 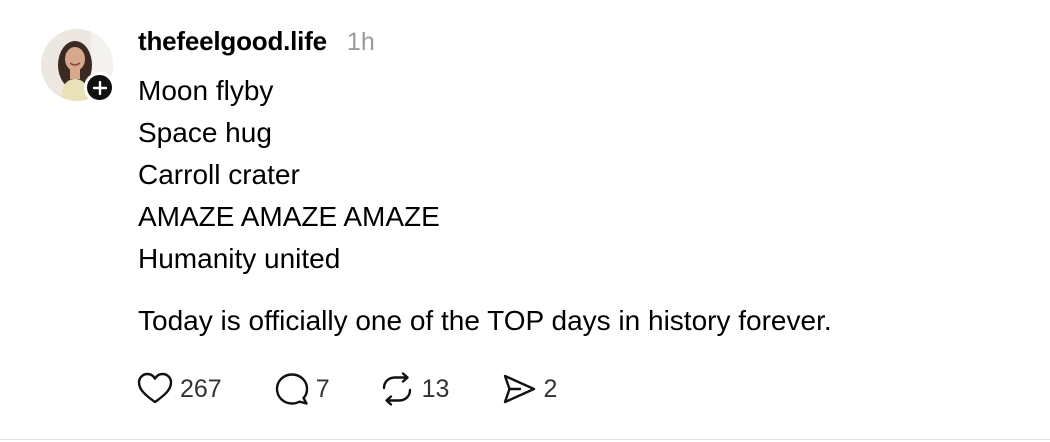 I want to click on like-button: 267, so click(x=179, y=389).